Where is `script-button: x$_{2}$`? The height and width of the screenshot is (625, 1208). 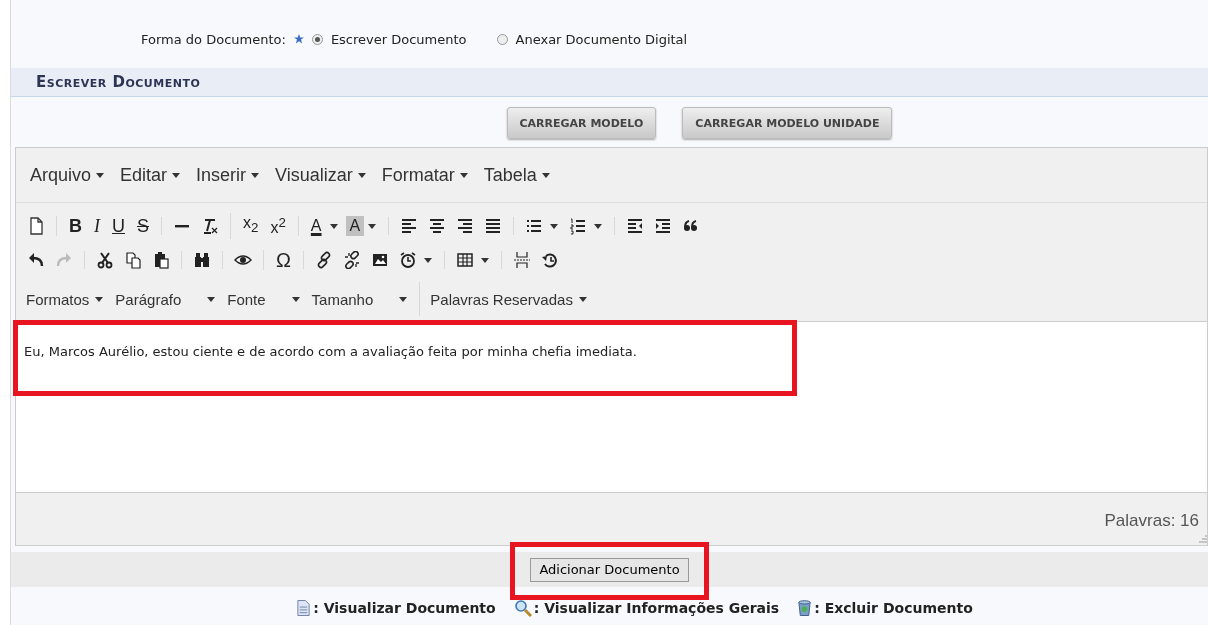 script-button: x$_{2}$ is located at coordinates (251, 226).